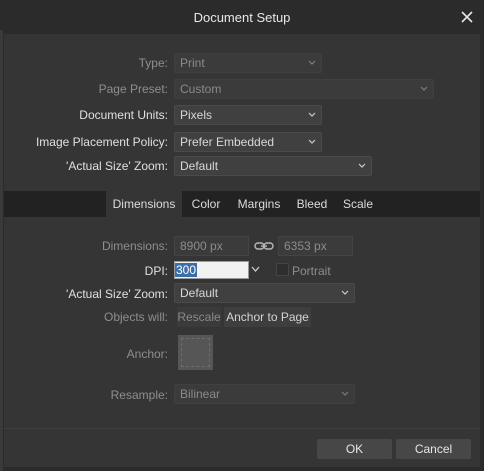 The width and height of the screenshot is (484, 471). Describe the element at coordinates (134, 246) in the screenshot. I see `dimensions-label: Dimensions:` at that location.